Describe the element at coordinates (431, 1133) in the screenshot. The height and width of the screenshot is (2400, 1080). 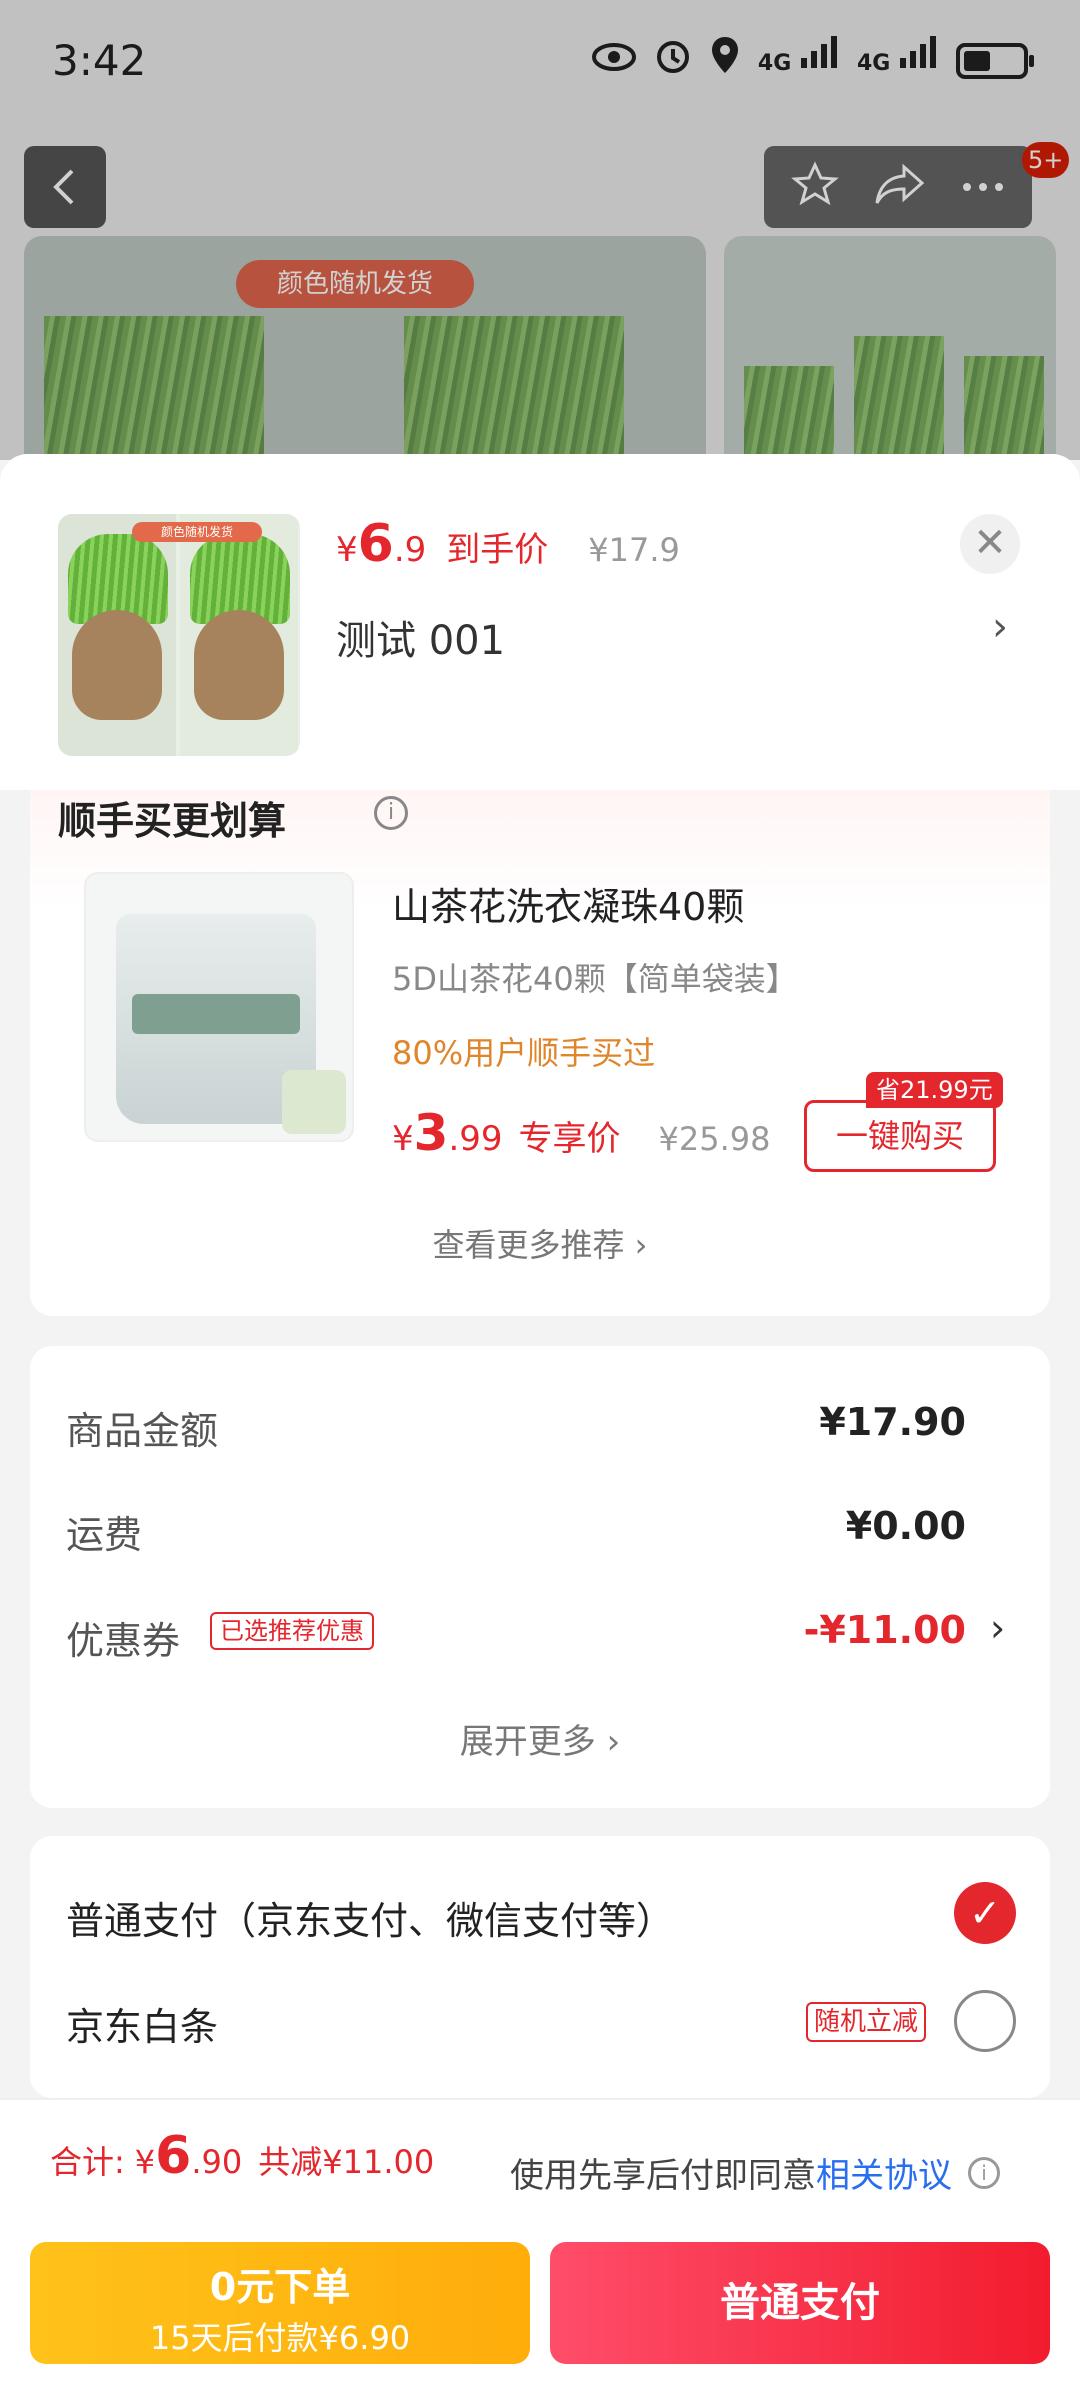
I see `addon-price-integer: 3` at that location.